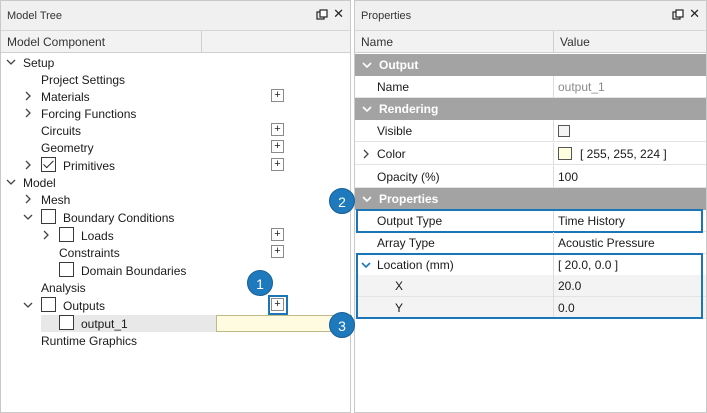 Image resolution: width=707 pixels, height=413 pixels. I want to click on tree-item-mesh: Mesh, so click(176, 199).